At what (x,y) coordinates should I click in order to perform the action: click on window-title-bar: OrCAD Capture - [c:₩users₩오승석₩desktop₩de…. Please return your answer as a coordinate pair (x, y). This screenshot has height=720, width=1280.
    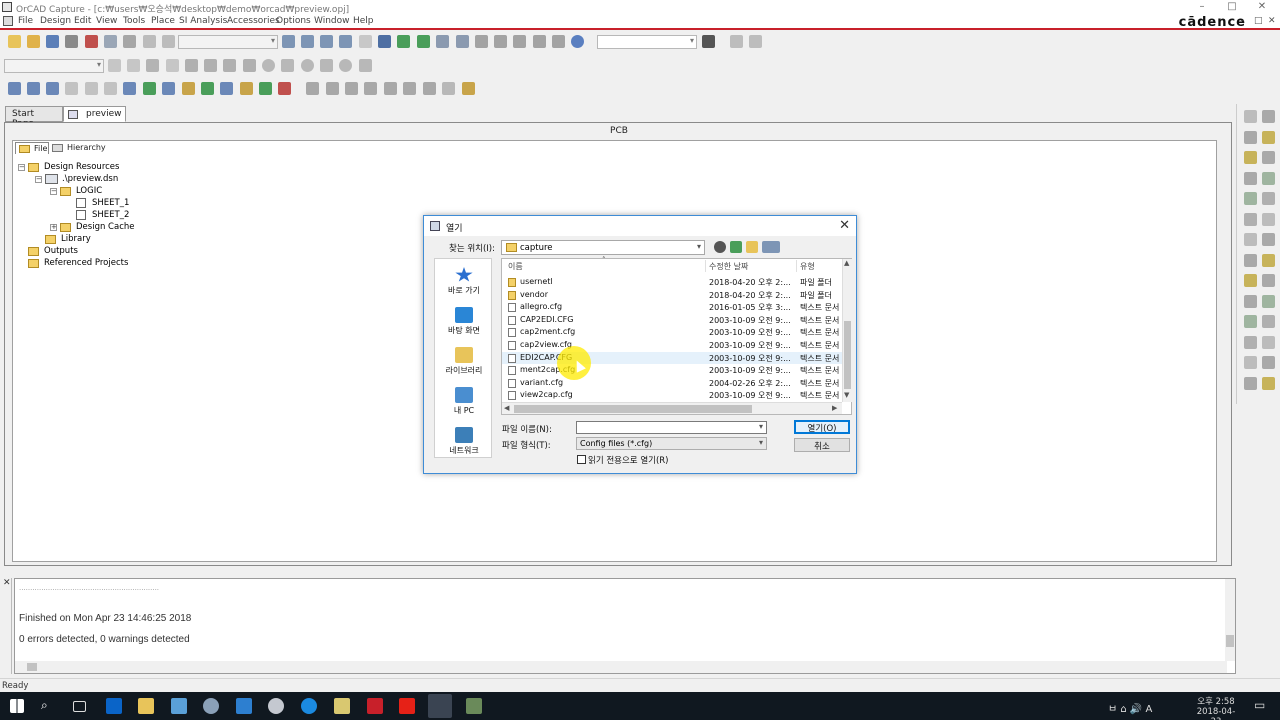
    Looking at the image, I should click on (640, 7).